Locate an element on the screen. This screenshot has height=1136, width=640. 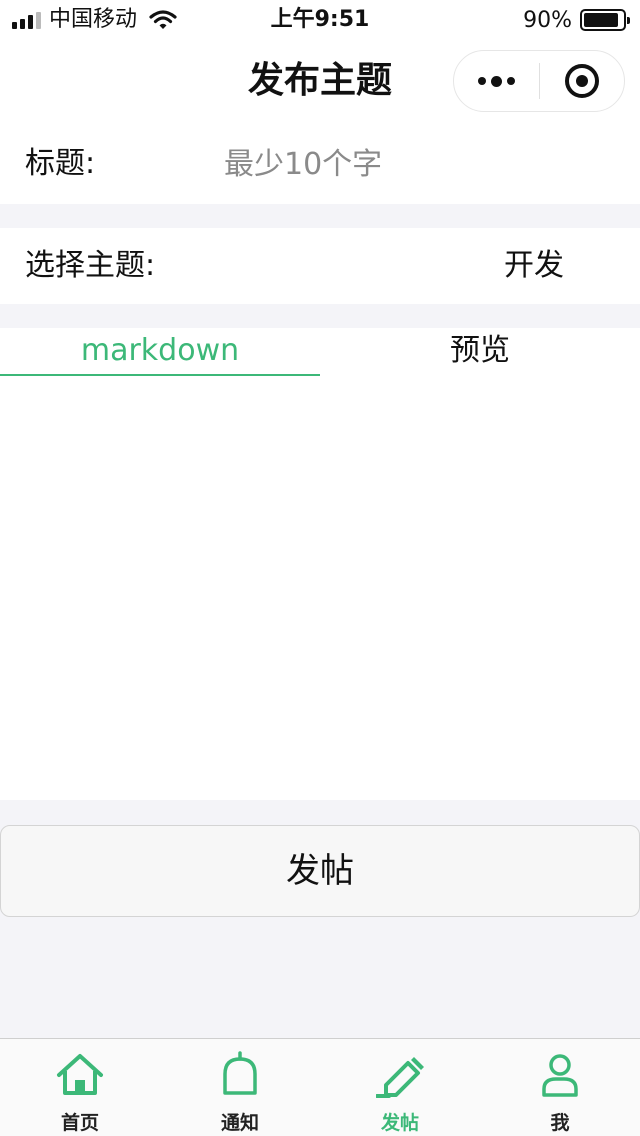
title-row: 标题: is located at coordinates (320, 164).